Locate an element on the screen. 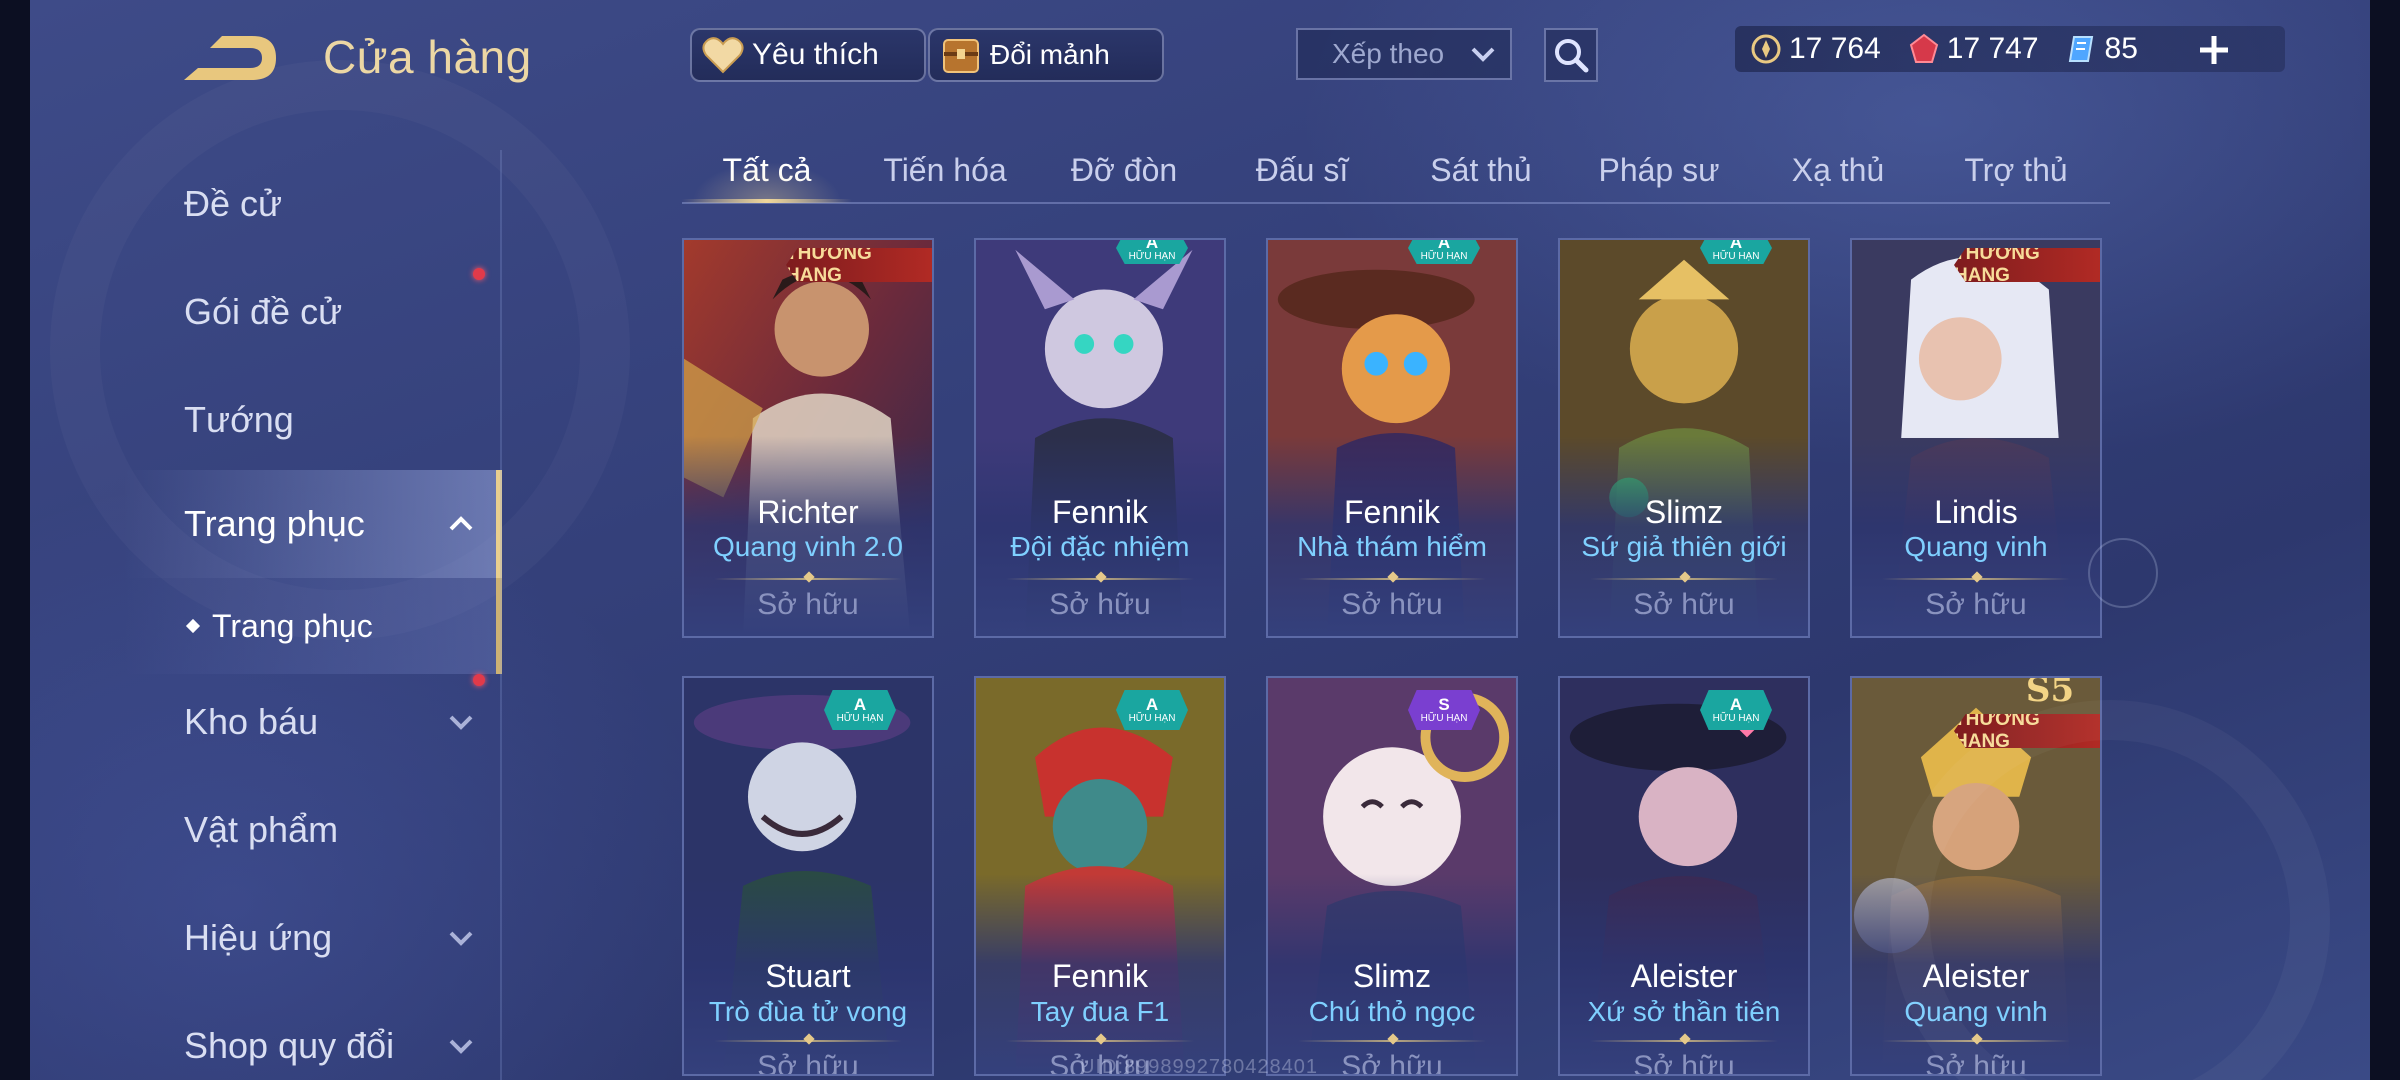 This screenshot has width=2400, height=1080. favorites-button: Yêu thích is located at coordinates (808, 55).